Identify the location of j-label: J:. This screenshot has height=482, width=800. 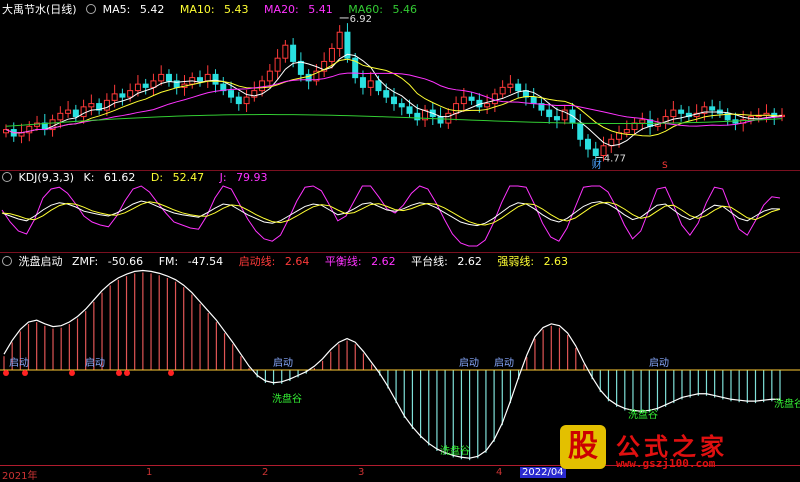
(223, 177).